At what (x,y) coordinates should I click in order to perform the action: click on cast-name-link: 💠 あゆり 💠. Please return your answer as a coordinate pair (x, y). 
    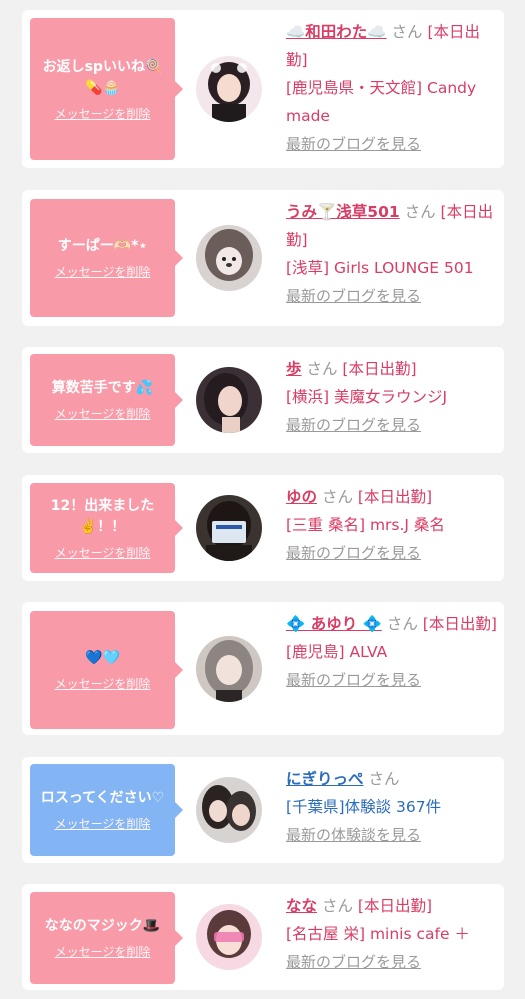
    Looking at the image, I should click on (334, 624).